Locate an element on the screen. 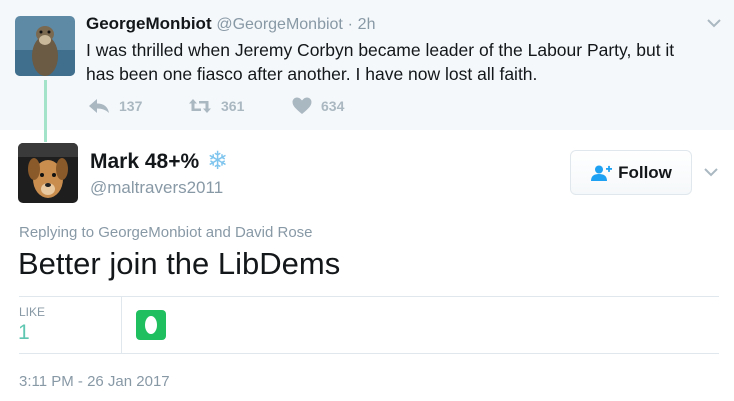 Image resolution: width=734 pixels, height=401 pixels. display-name: Mark 48+% ❄ is located at coordinates (159, 161).